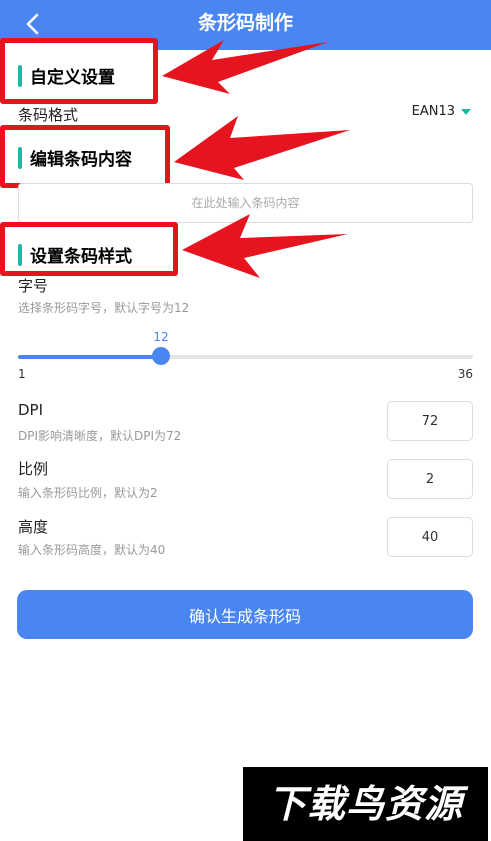 Image resolution: width=491 pixels, height=841 pixels. Describe the element at coordinates (245, 357) in the screenshot. I see `font-size-slider` at that location.